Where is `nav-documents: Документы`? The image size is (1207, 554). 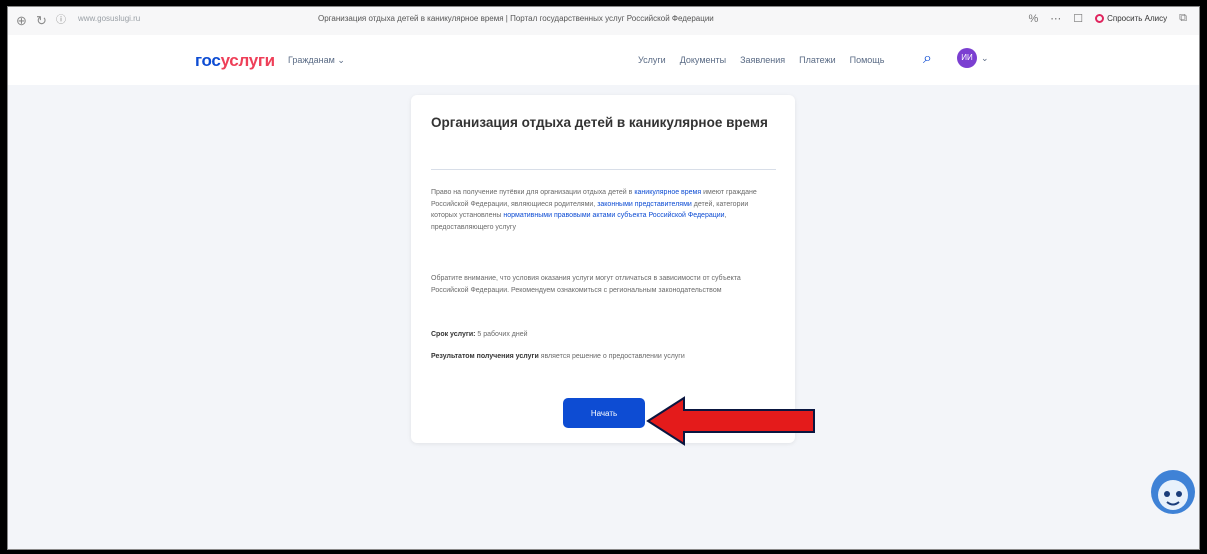 nav-documents: Документы is located at coordinates (703, 60).